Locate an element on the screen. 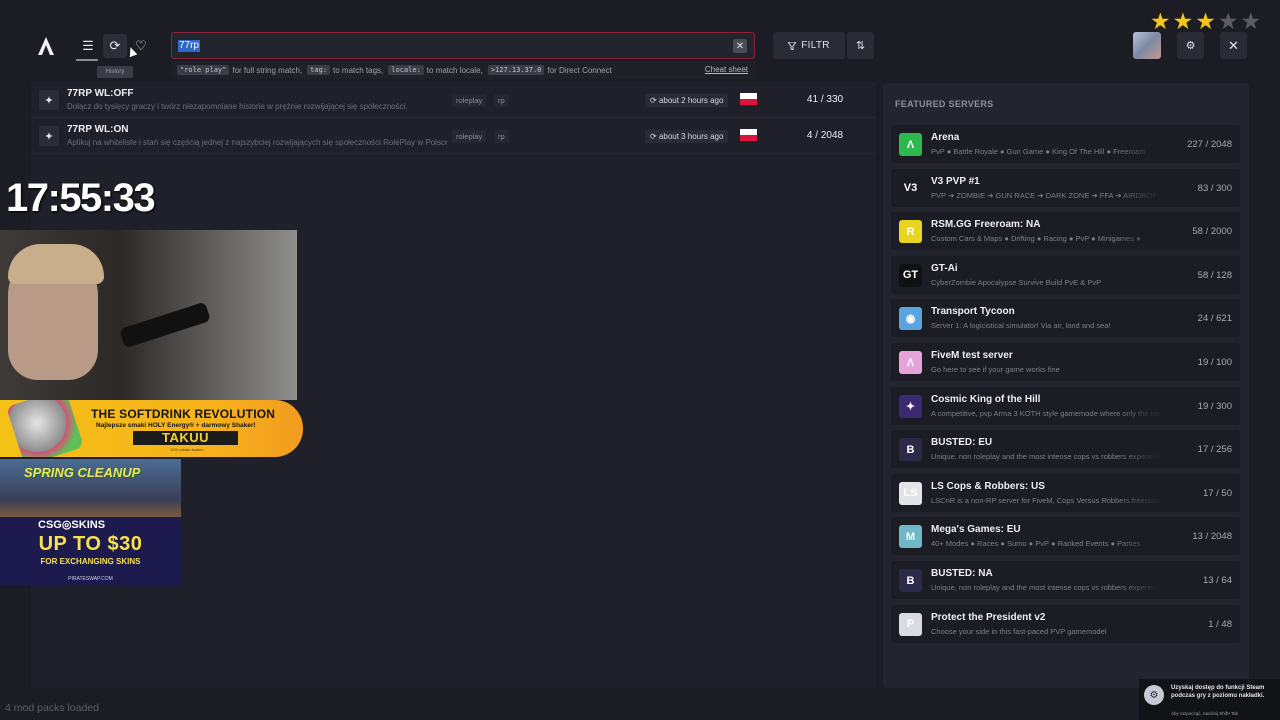 Image resolution: width=1280 pixels, height=720 pixels. featured-server-name: Mega's Games: EU is located at coordinates (976, 530).